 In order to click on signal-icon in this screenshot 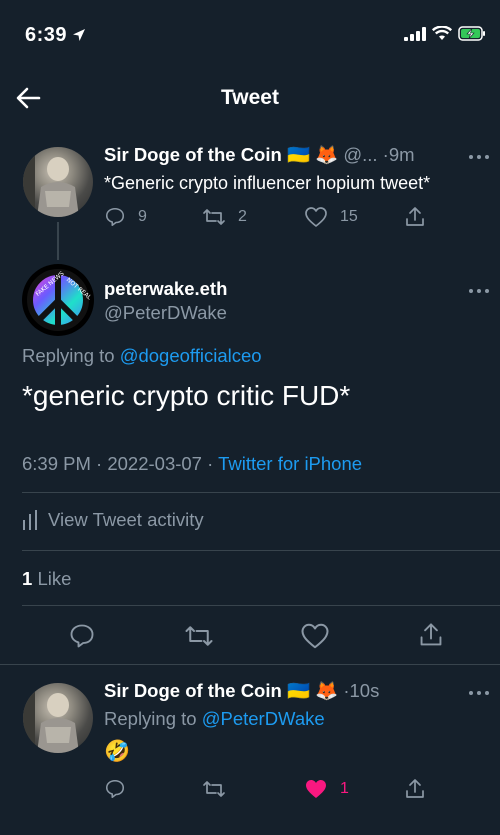, I will do `click(415, 33)`.